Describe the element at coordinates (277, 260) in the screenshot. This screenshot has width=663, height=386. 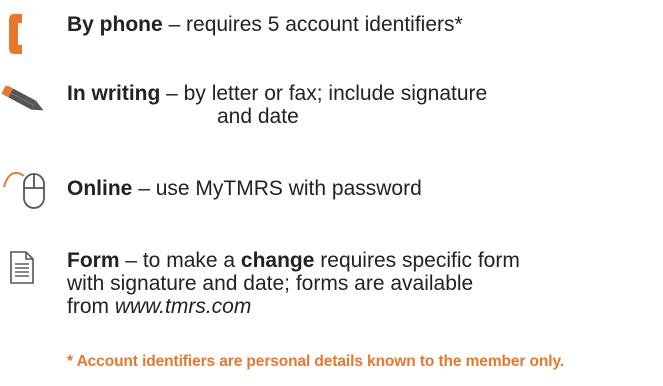
I see `item-form-change: change` at that location.